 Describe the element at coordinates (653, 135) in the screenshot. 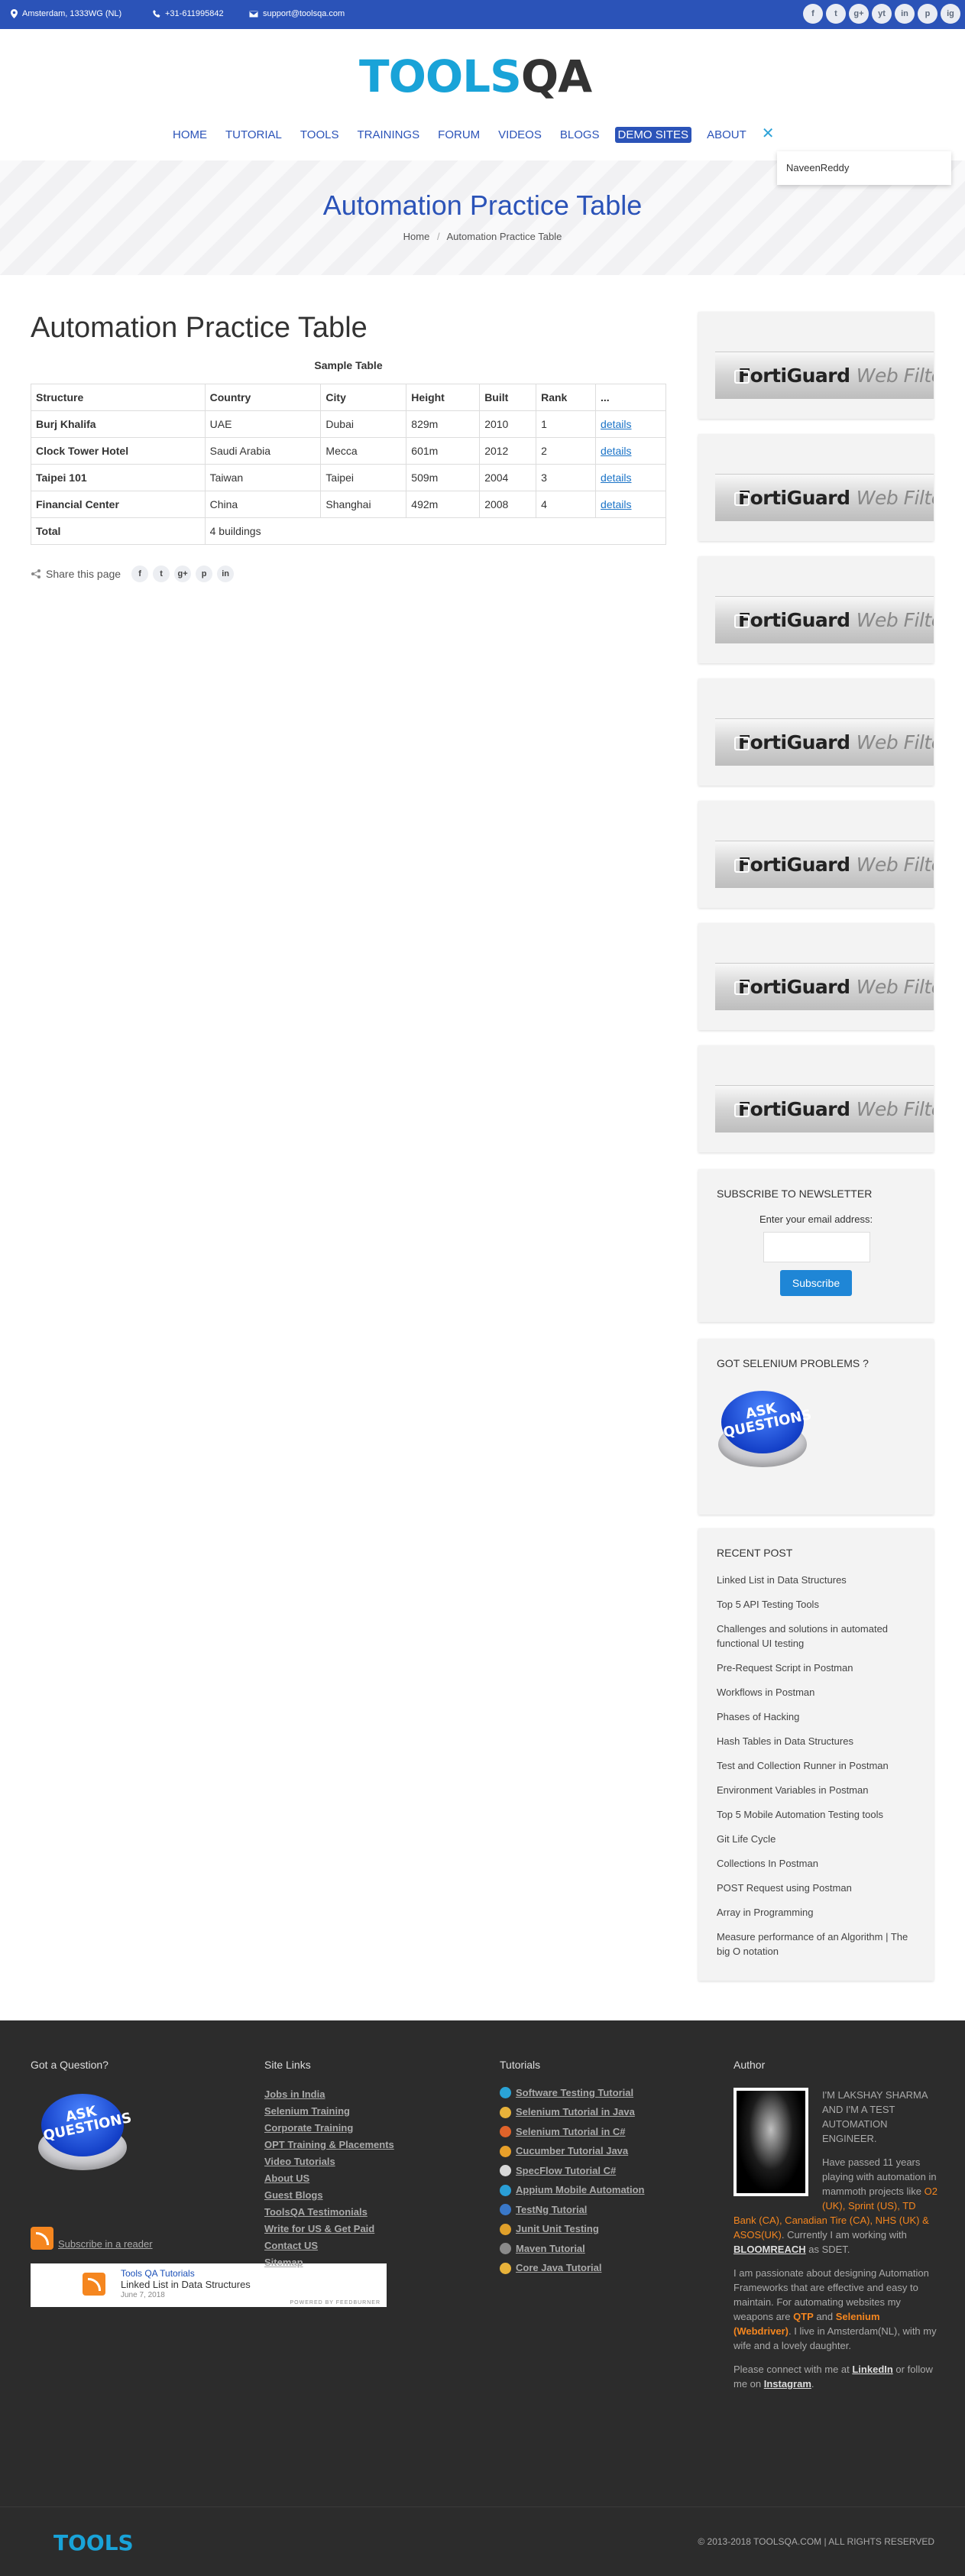

I see `nav-demo-sites: DEMO SITES` at that location.